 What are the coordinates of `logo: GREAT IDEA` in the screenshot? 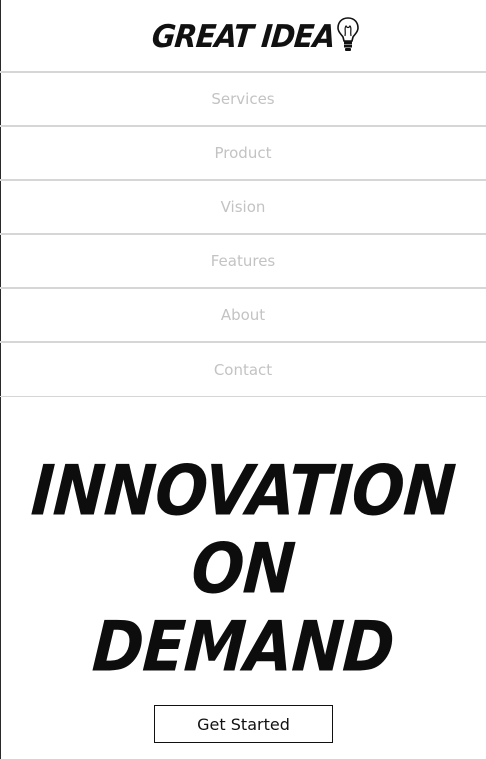 It's located at (255, 36).